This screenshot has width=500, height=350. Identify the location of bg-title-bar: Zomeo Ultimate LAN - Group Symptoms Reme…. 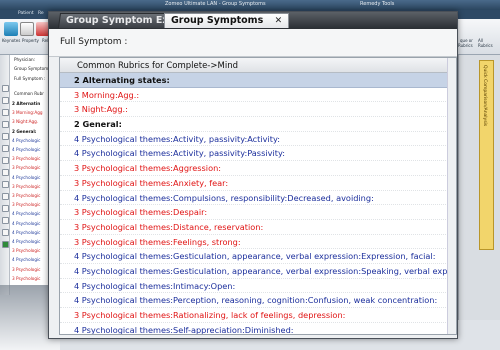
(250, 5).